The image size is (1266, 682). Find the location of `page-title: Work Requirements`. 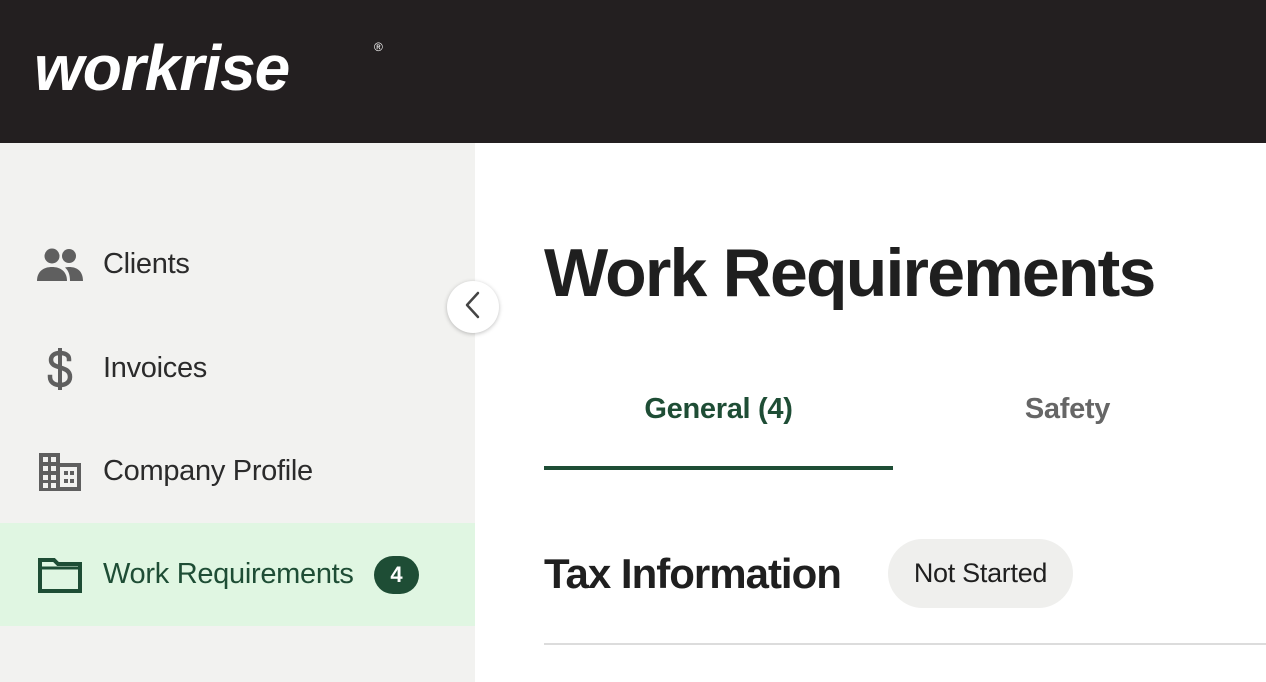

page-title: Work Requirements is located at coordinates (850, 273).